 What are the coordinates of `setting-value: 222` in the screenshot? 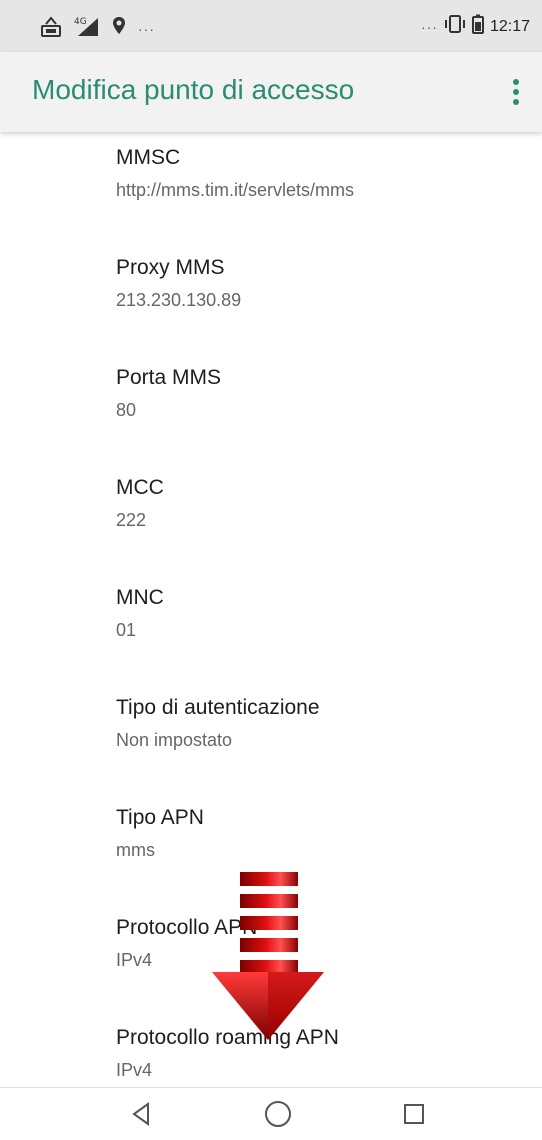 It's located at (131, 520).